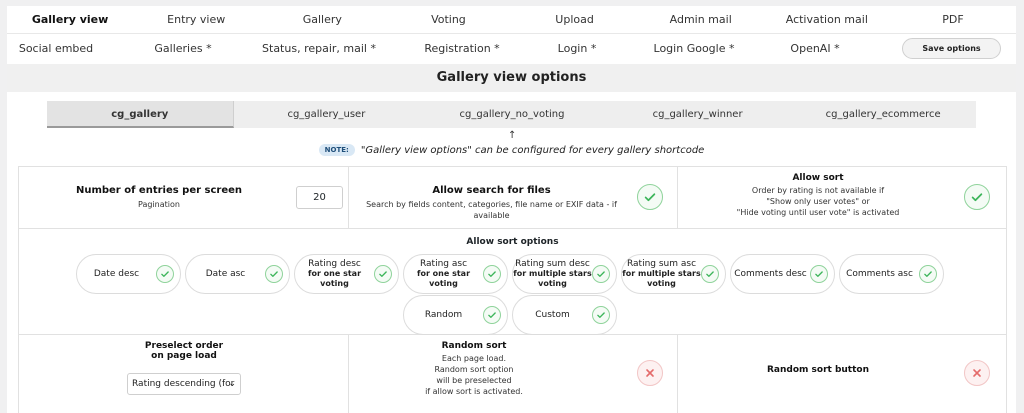 This screenshot has height=413, width=1024. I want to click on sort-option-label: Date desc, so click(116, 274).